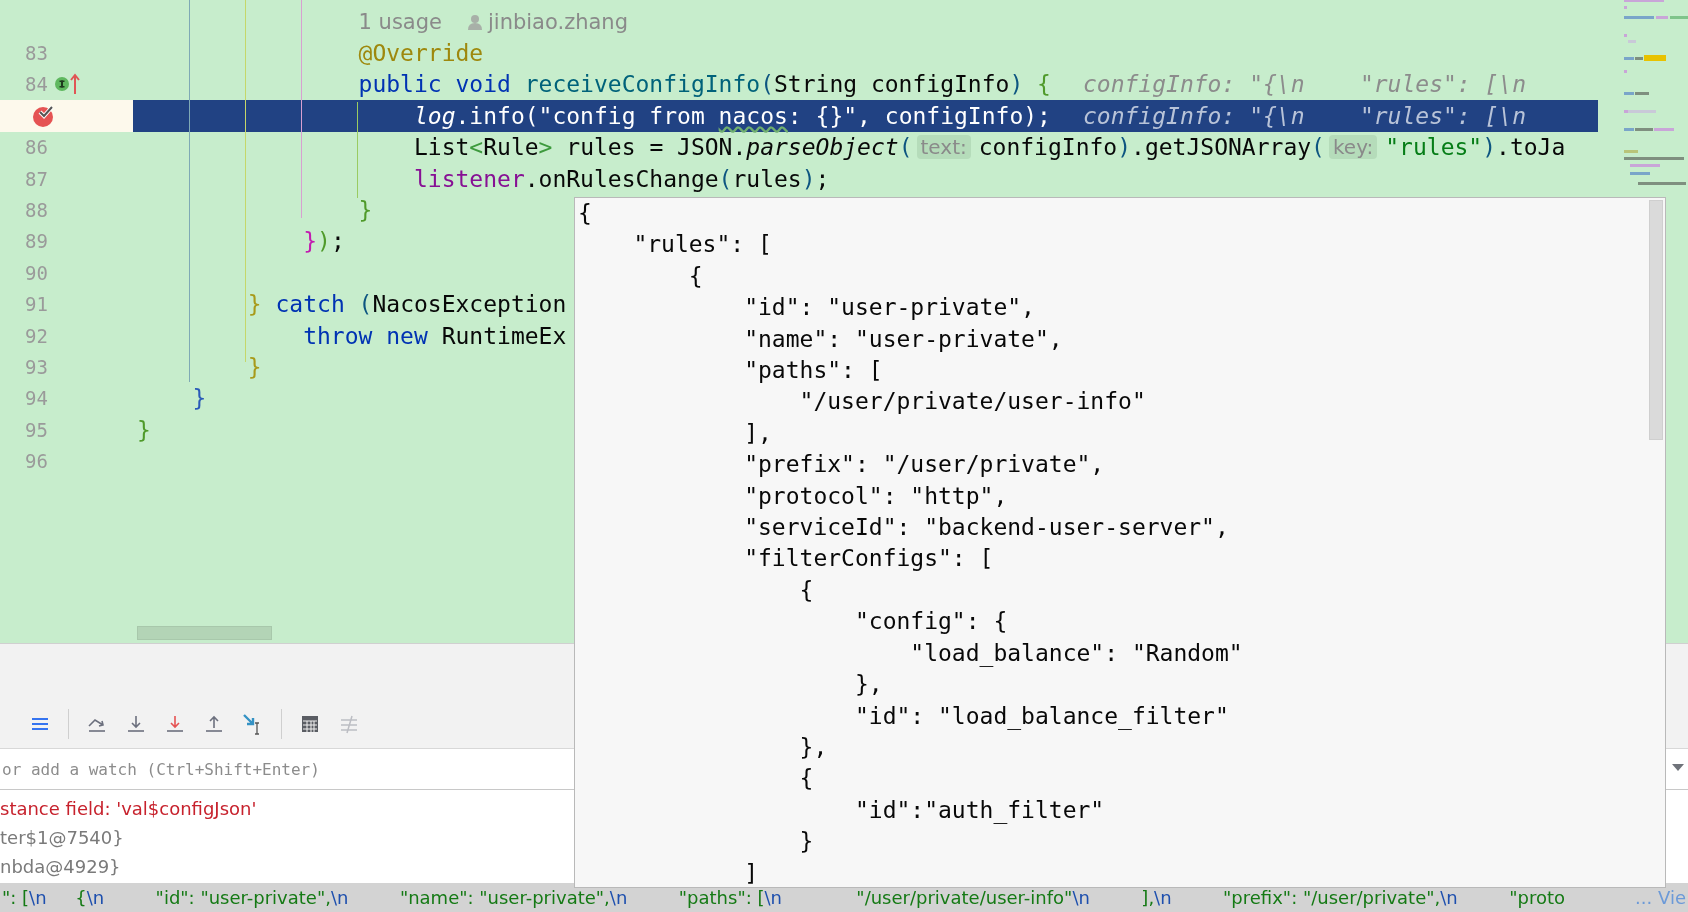 The width and height of the screenshot is (1688, 912). I want to click on step-out-icon, so click(214, 724).